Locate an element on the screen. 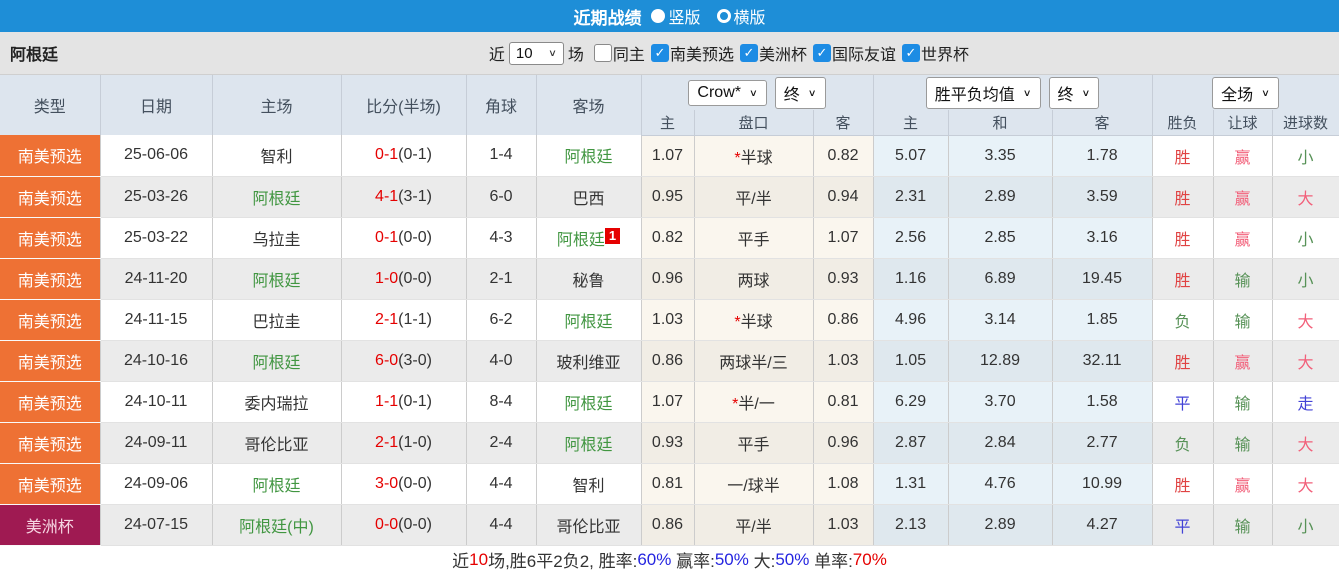 This screenshot has height=573, width=1339. filter-label: 世界杯 is located at coordinates (944, 55).